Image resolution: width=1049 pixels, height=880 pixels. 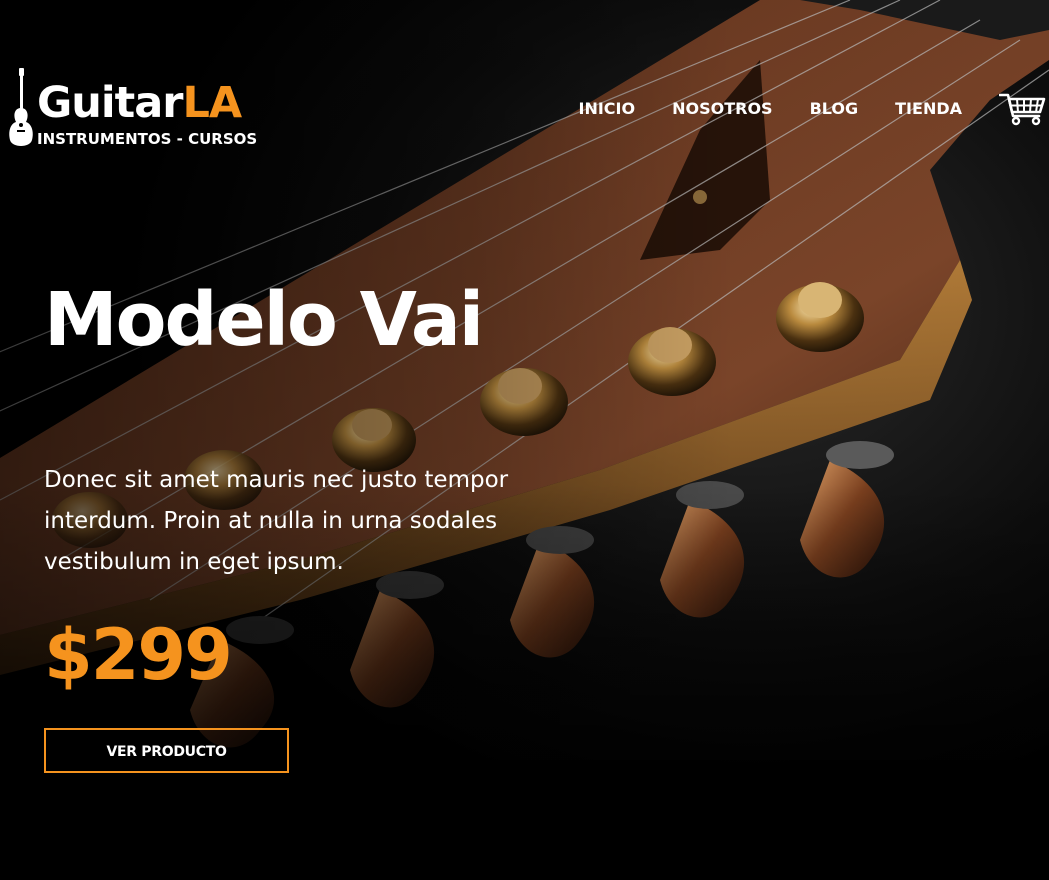 What do you see at coordinates (928, 108) in the screenshot?
I see `nav-link-tienda: TIENDA` at bounding box center [928, 108].